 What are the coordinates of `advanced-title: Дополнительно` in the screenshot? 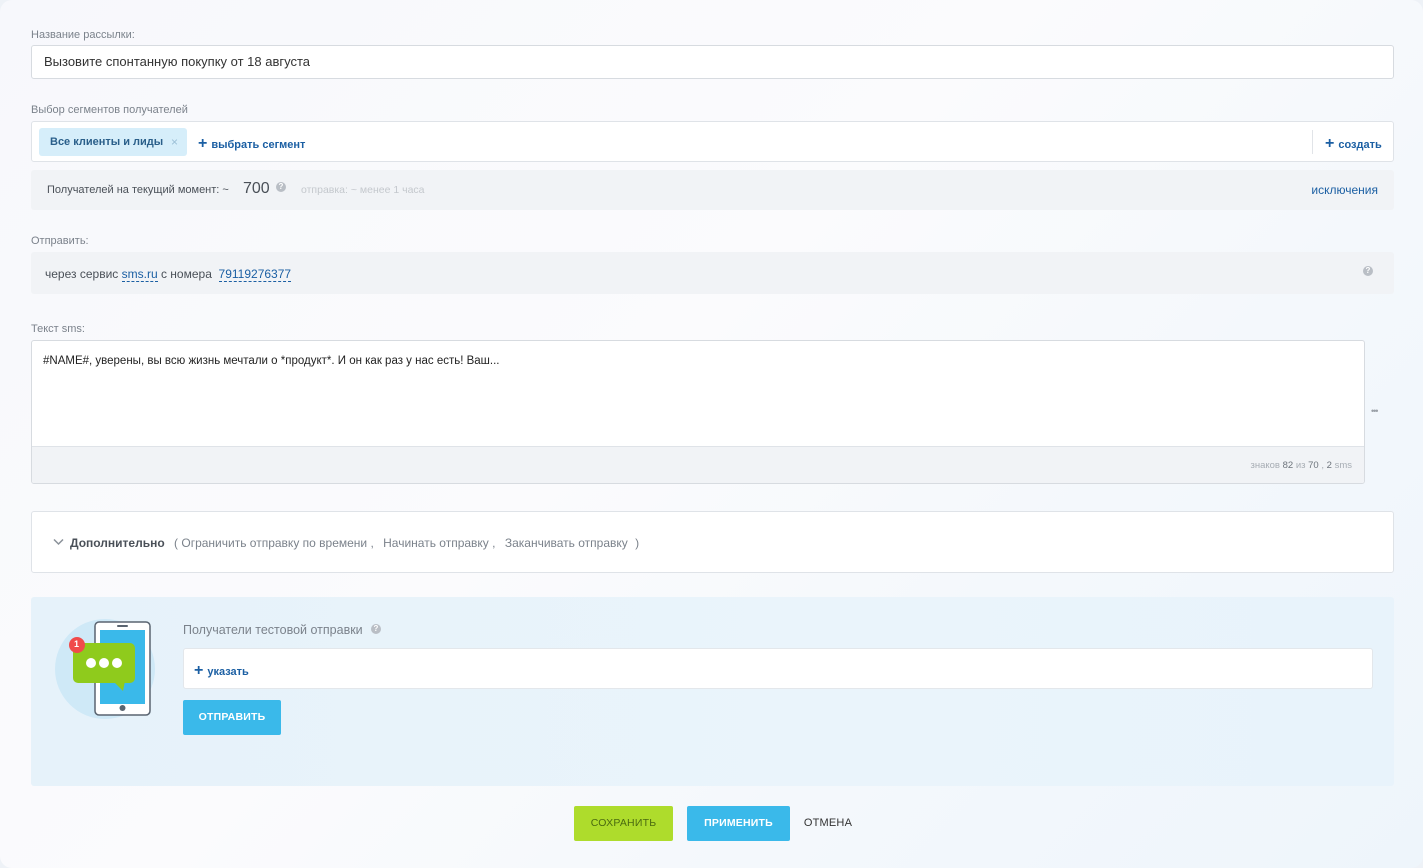 It's located at (117, 543).